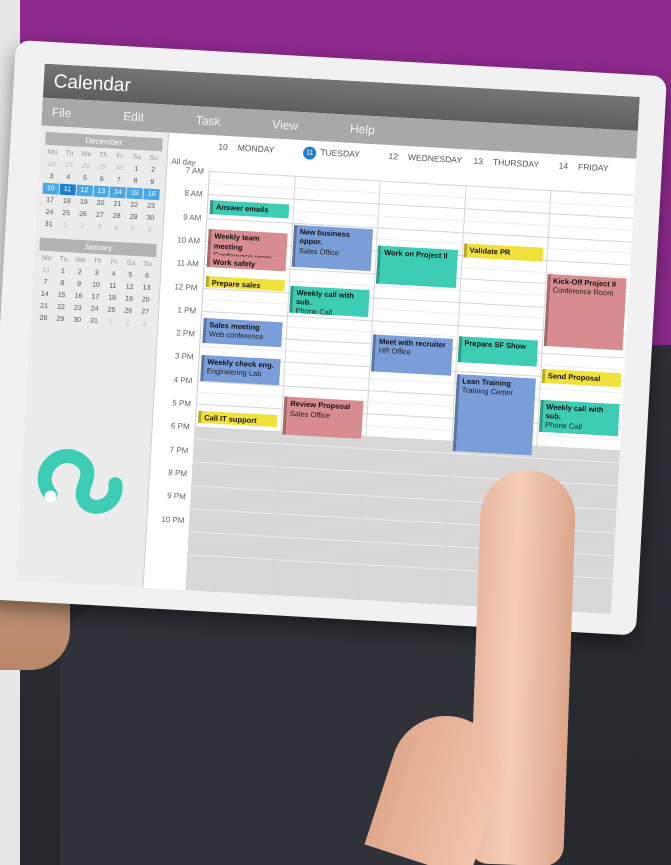 The width and height of the screenshot is (671, 865). I want to click on menu-item-help: Help, so click(362, 129).